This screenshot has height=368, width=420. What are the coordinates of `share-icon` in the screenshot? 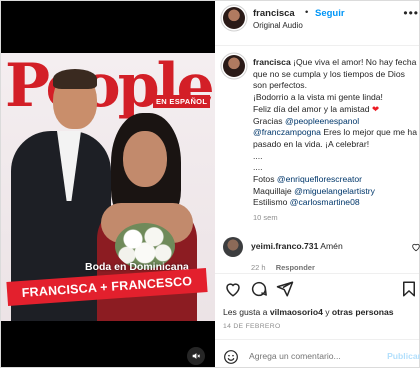 It's located at (285, 289).